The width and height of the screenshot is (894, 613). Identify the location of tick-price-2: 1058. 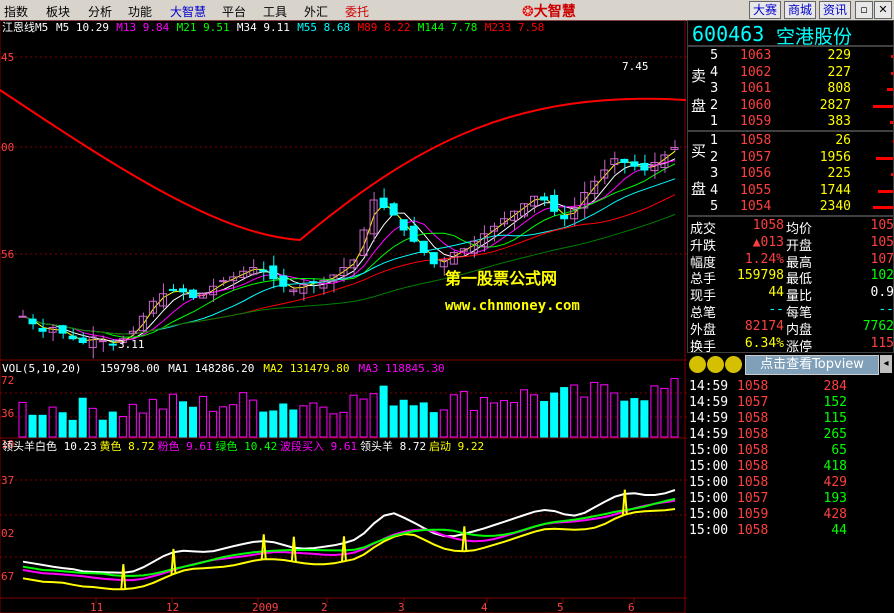
(753, 418).